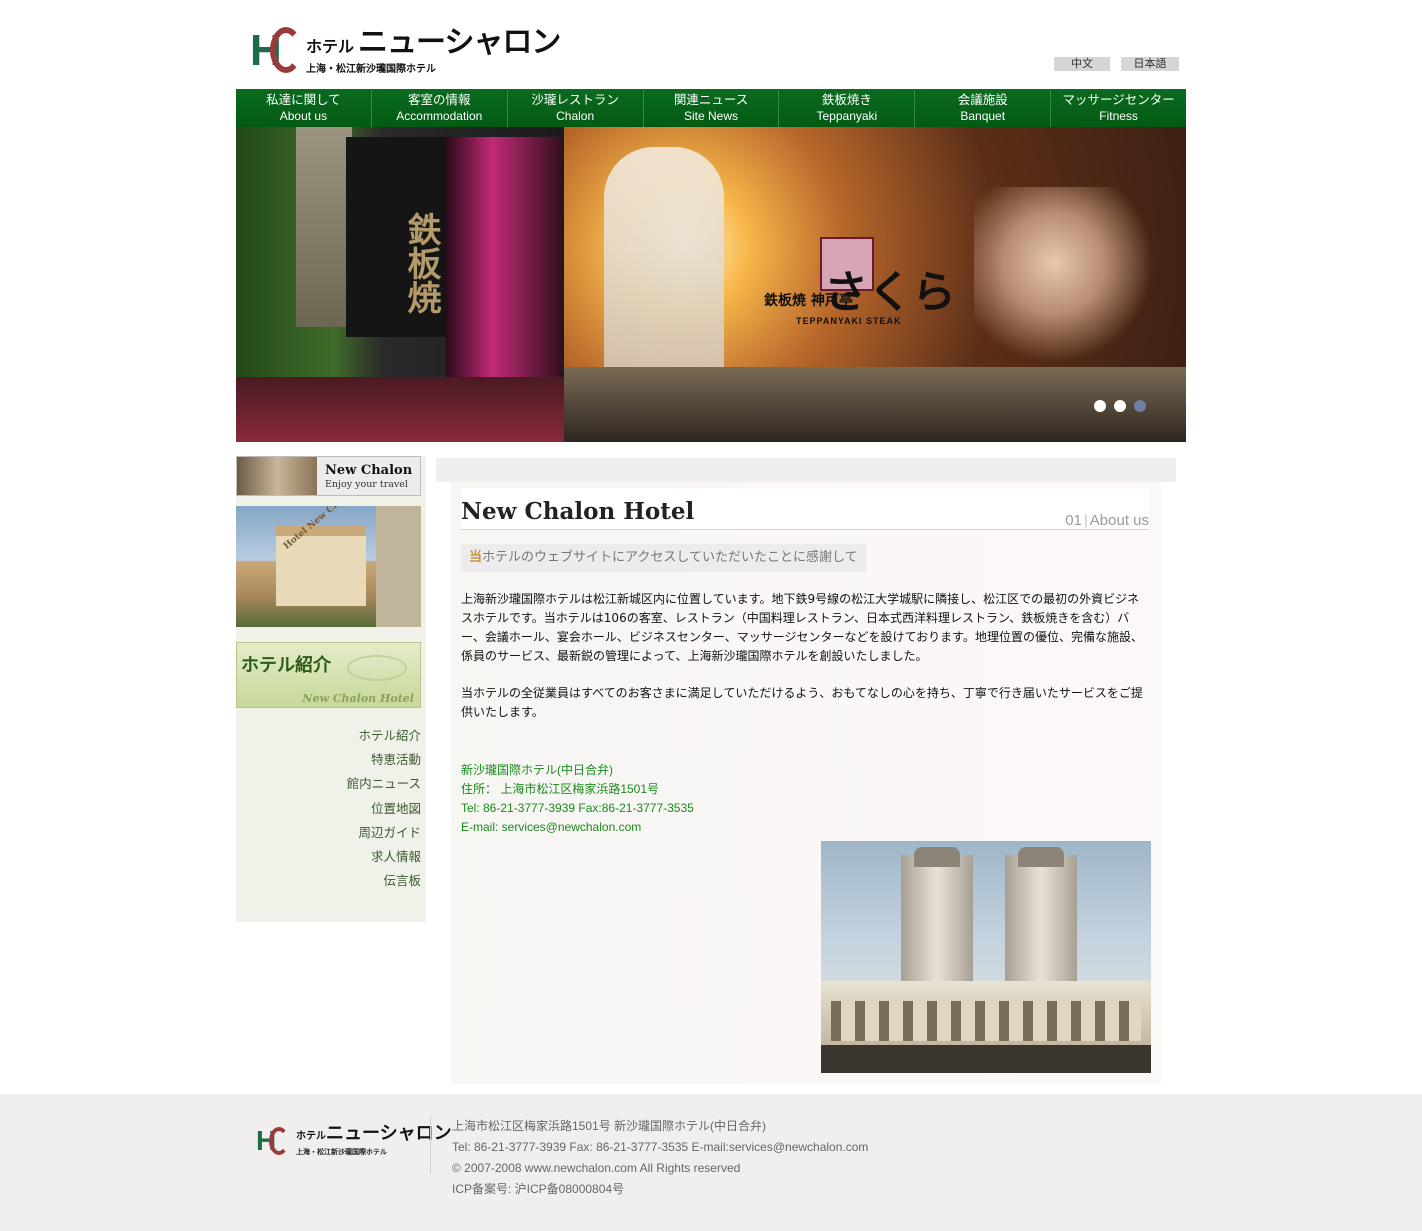 The width and height of the screenshot is (1422, 1231). I want to click on welcome-banner: 当ホテルのウェブサイトにアクセスしていただいたことに感謝して, so click(663, 558).